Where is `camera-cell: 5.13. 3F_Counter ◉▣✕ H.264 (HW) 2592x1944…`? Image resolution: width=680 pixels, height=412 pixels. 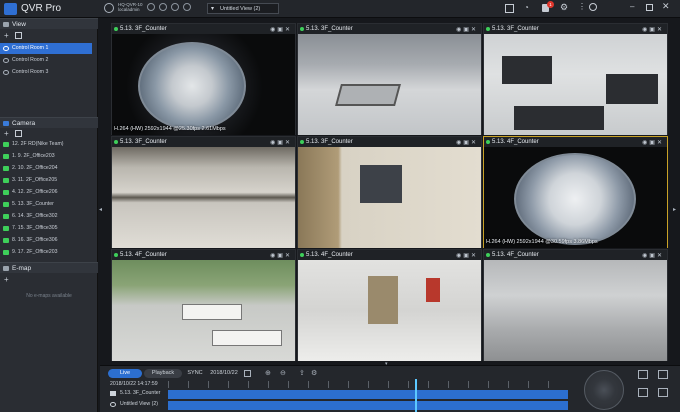
camera-cell: 5.13. 3F_Counter ◉▣✕ H.264 (HW) 2592x1944… is located at coordinates (203, 79).